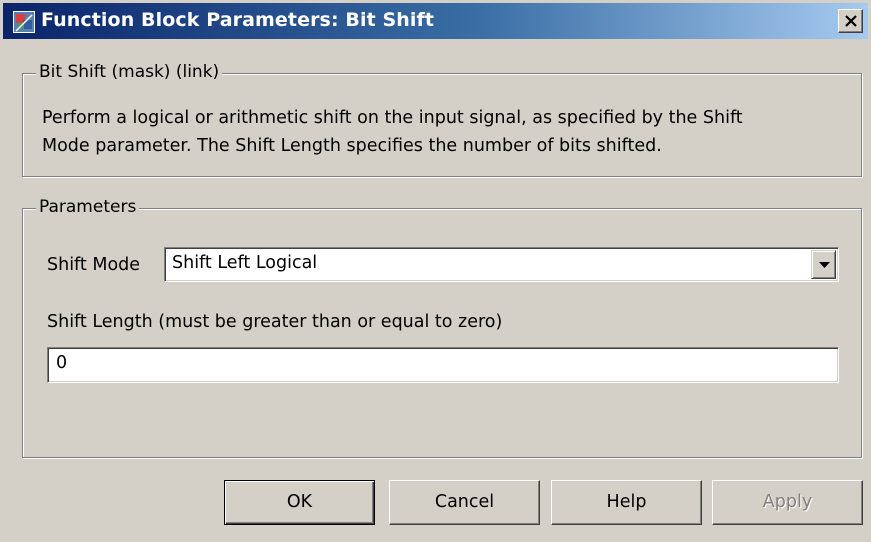  I want to click on title-bar: Function Block Parameters: Bit Shift, so click(435, 21).